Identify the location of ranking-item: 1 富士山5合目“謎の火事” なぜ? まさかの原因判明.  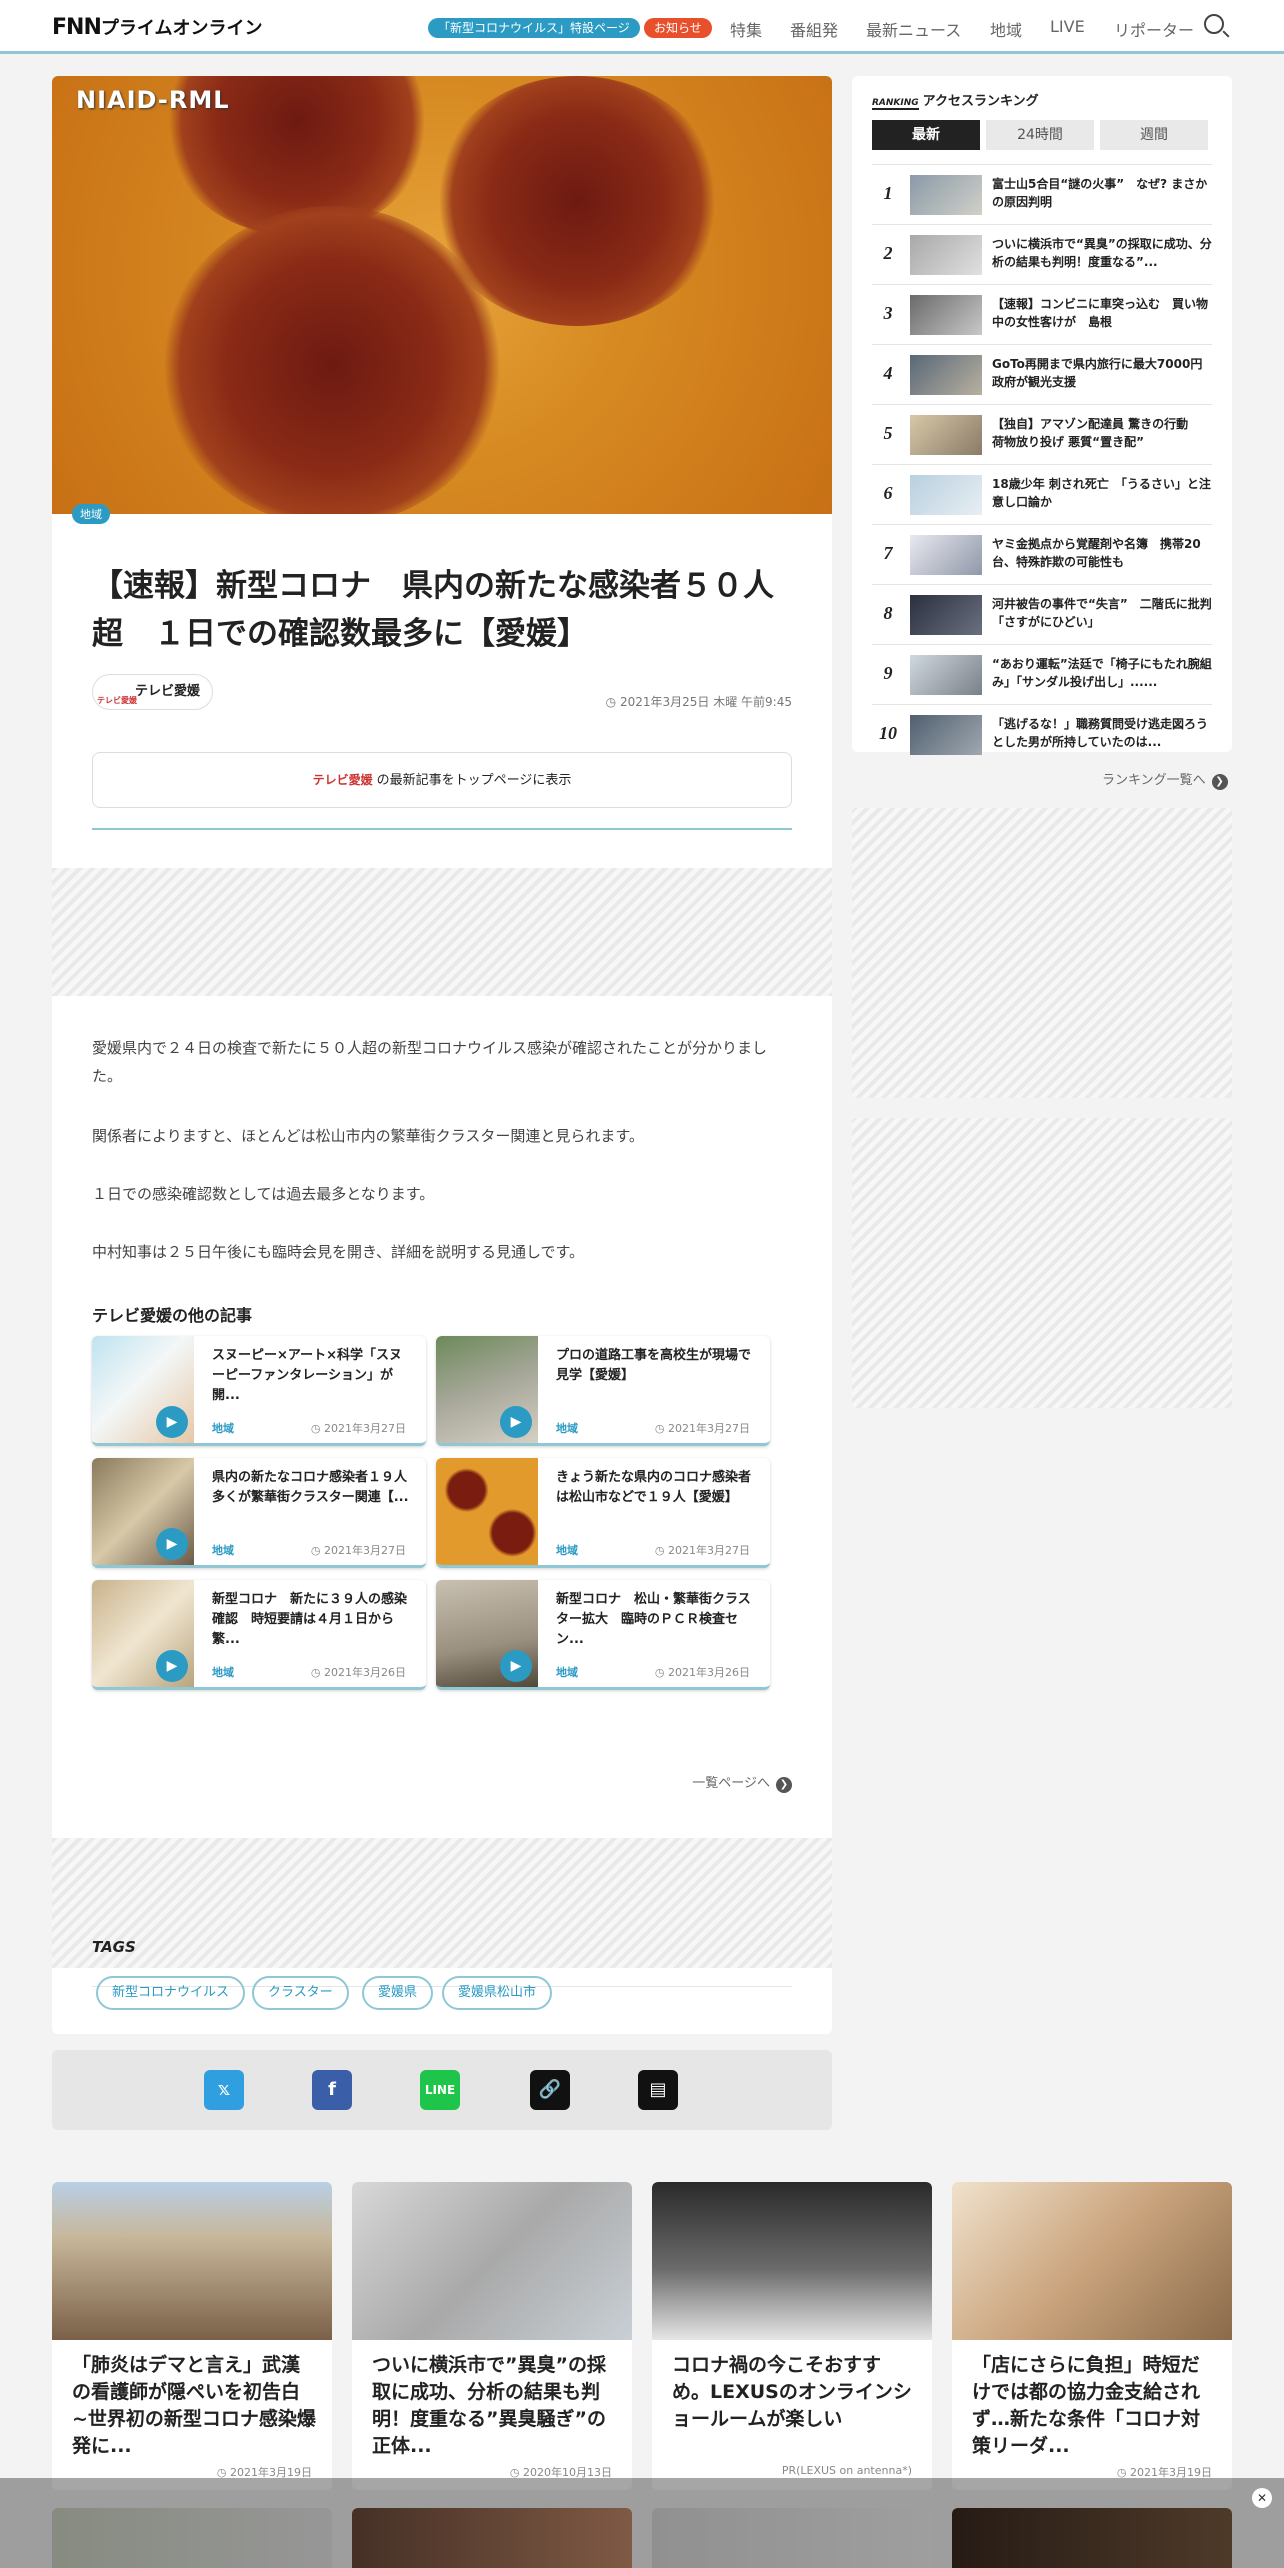
(1042, 194).